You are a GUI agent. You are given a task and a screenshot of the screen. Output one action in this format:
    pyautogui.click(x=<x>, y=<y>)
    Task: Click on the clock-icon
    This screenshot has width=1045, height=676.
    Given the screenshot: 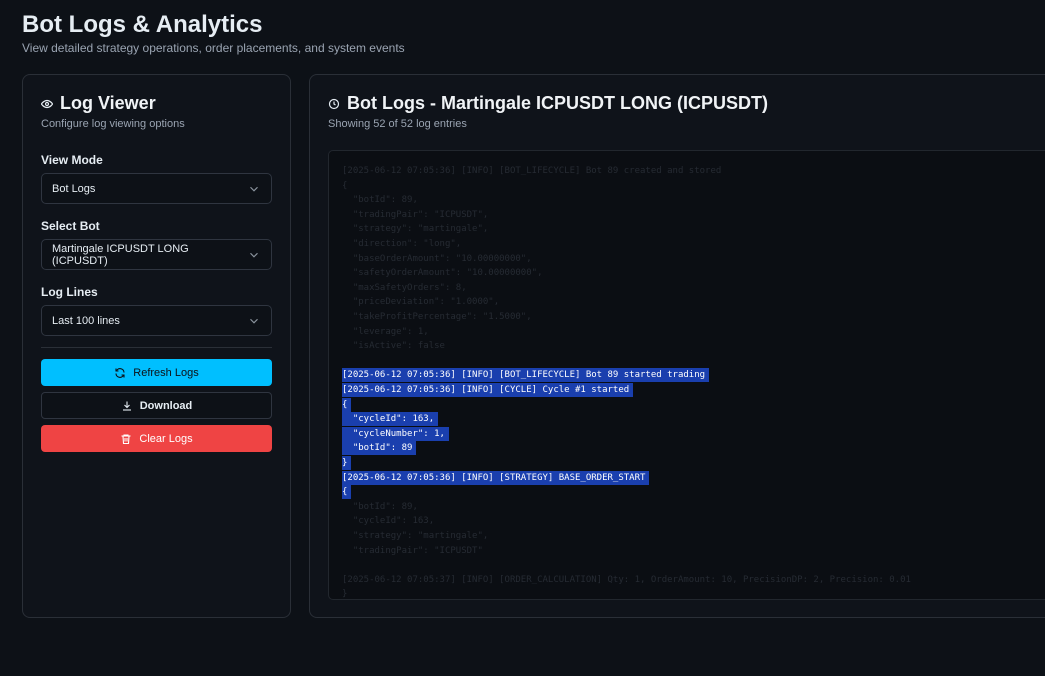 What is the action you would take?
    pyautogui.click(x=334, y=103)
    